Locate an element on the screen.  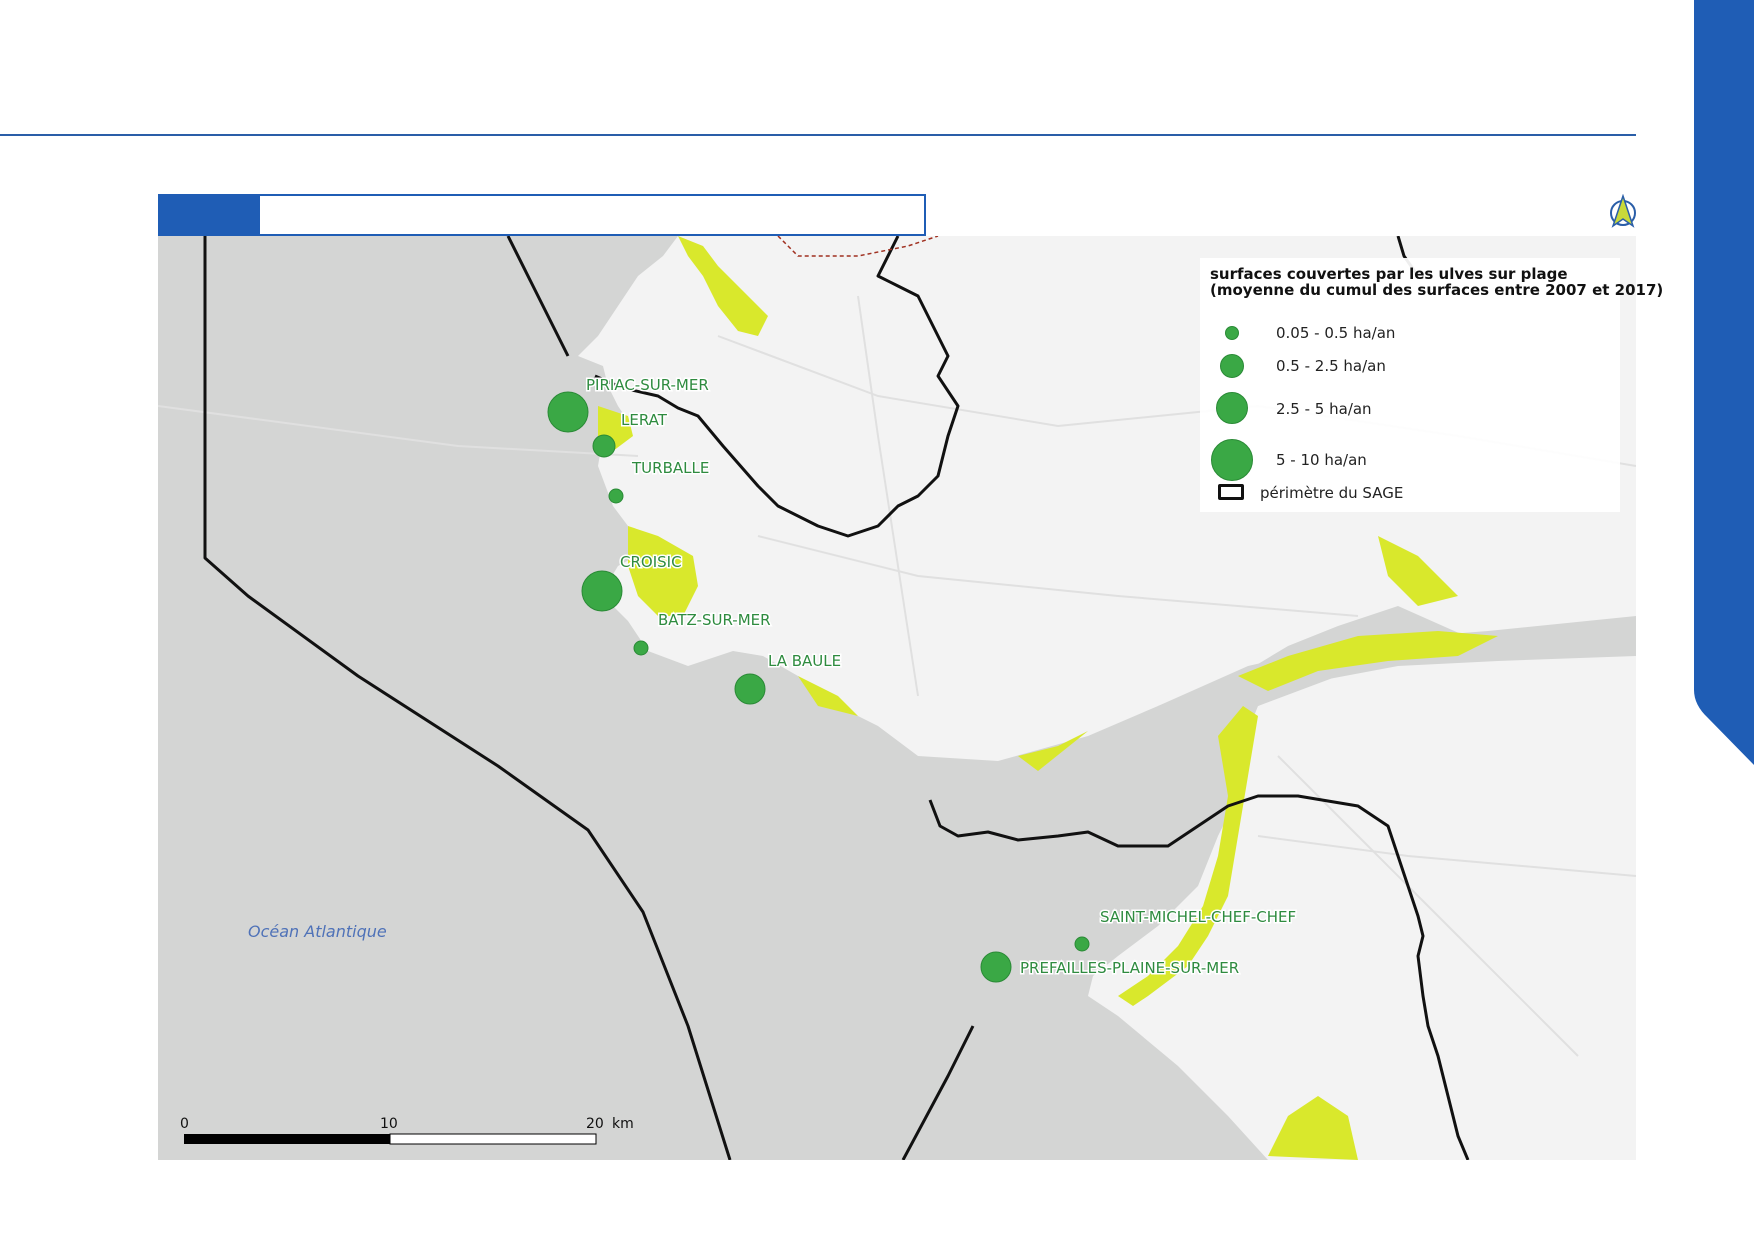
ulva-circle-lerat is located at coordinates (604, 446).